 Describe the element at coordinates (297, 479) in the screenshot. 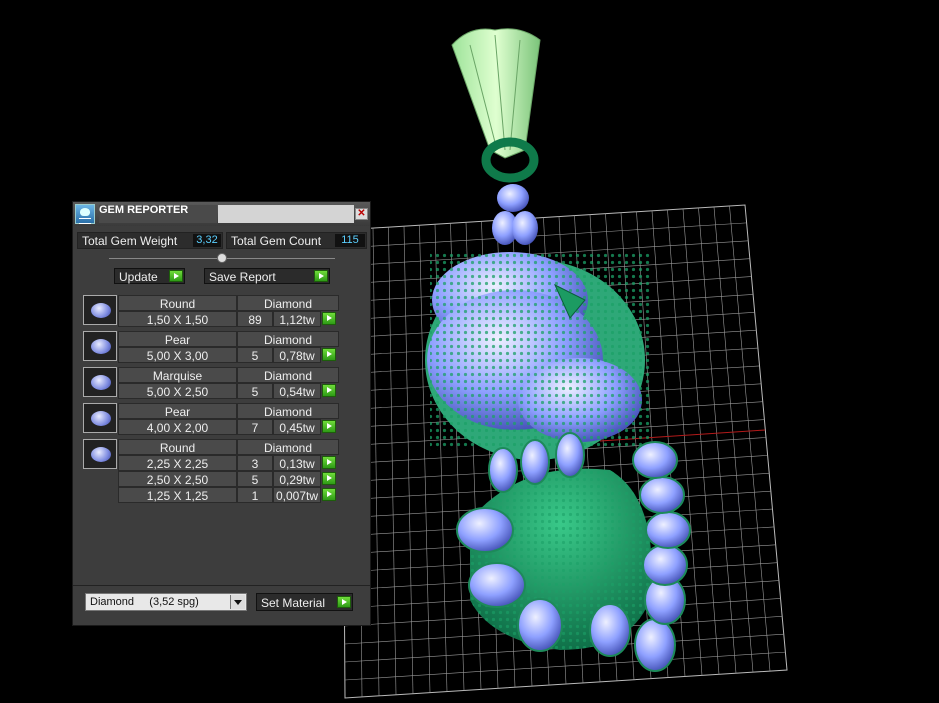

I see `gem-total-weight: 0,29tw` at that location.